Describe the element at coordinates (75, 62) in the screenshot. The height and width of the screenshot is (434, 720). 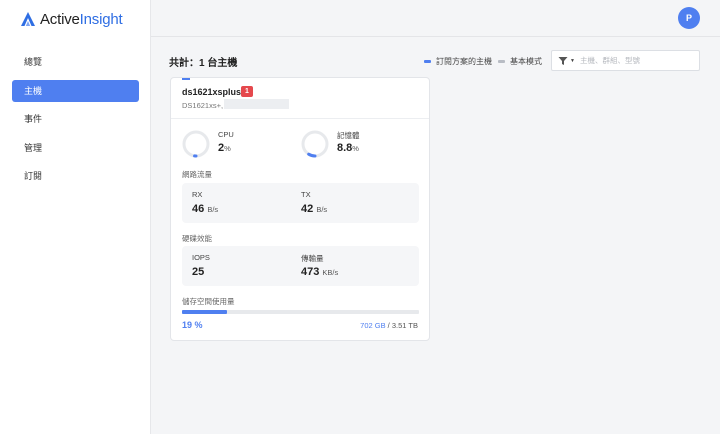
I see `sidebar-item-overview: 總覽` at that location.